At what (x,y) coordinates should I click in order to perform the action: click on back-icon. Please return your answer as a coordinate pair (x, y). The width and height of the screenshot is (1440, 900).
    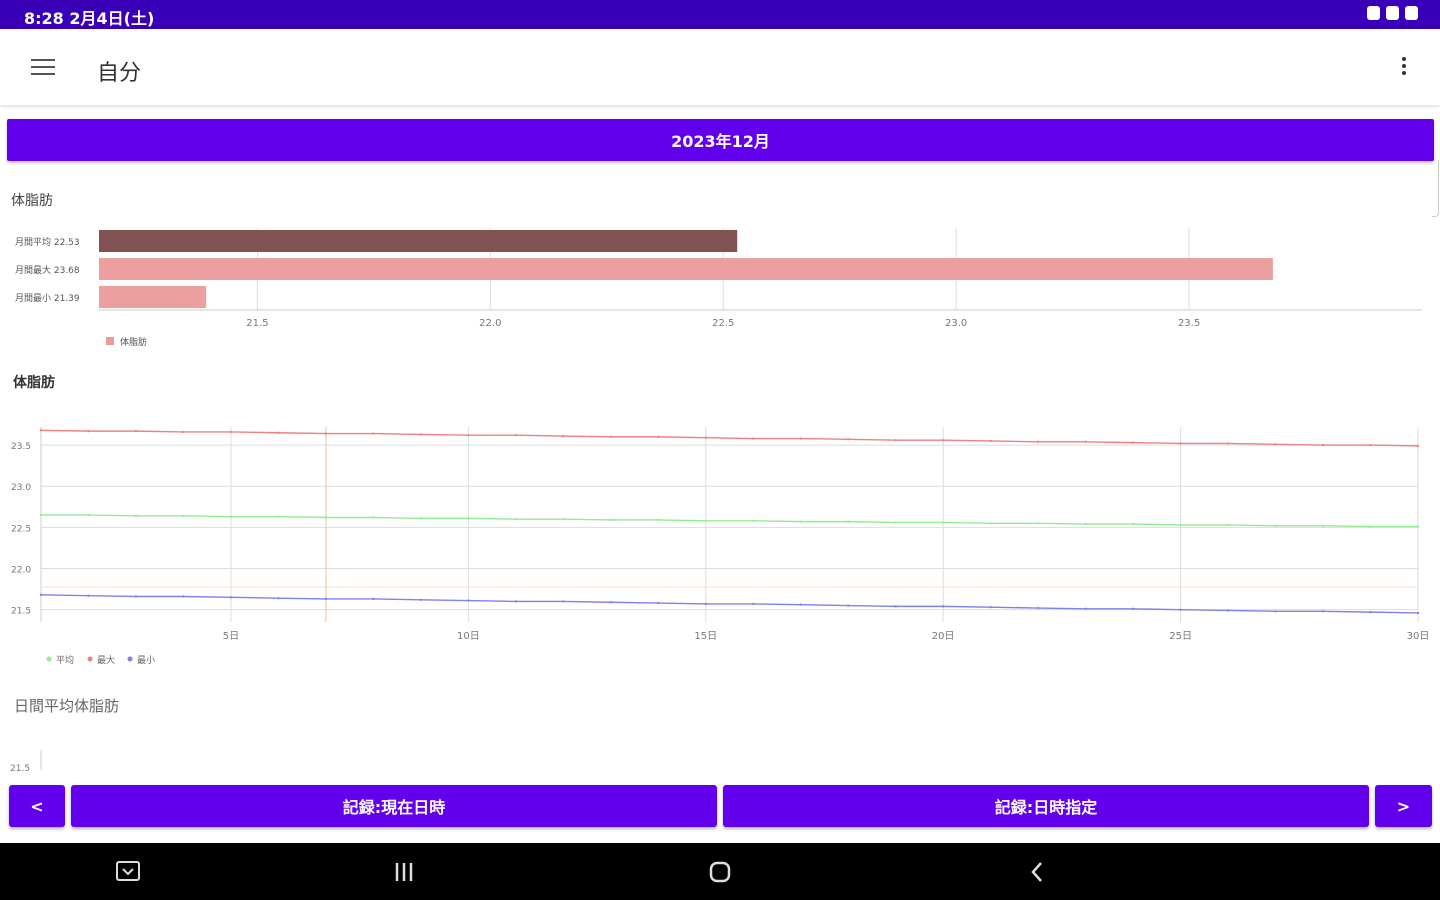
    Looking at the image, I should click on (1038, 872).